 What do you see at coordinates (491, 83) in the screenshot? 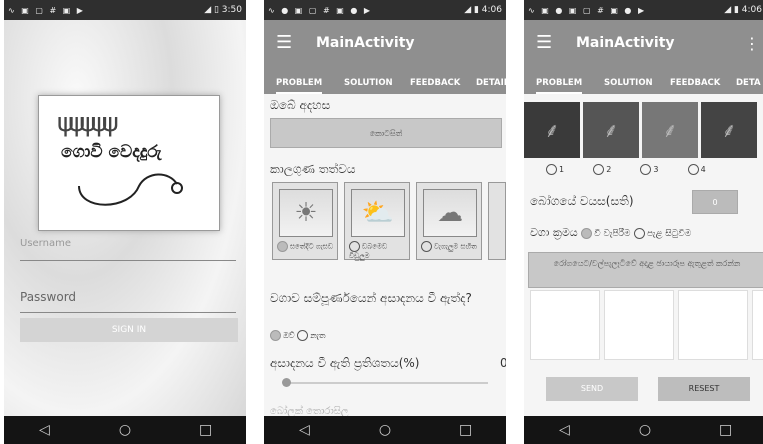
I see `tab-detail: DETAIL` at bounding box center [491, 83].